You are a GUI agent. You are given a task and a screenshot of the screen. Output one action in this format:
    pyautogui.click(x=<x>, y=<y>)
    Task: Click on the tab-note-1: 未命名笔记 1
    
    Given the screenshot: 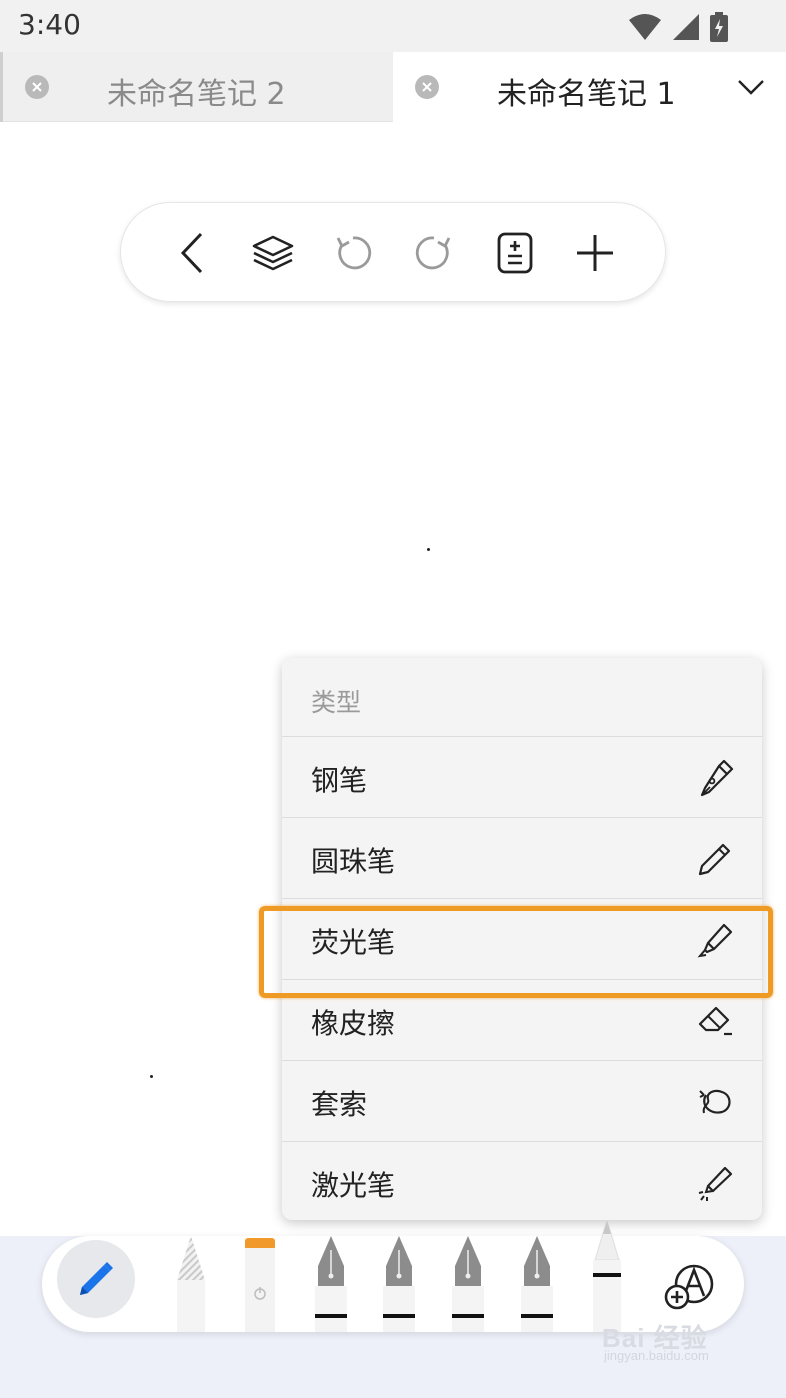 What is the action you would take?
    pyautogui.click(x=589, y=87)
    